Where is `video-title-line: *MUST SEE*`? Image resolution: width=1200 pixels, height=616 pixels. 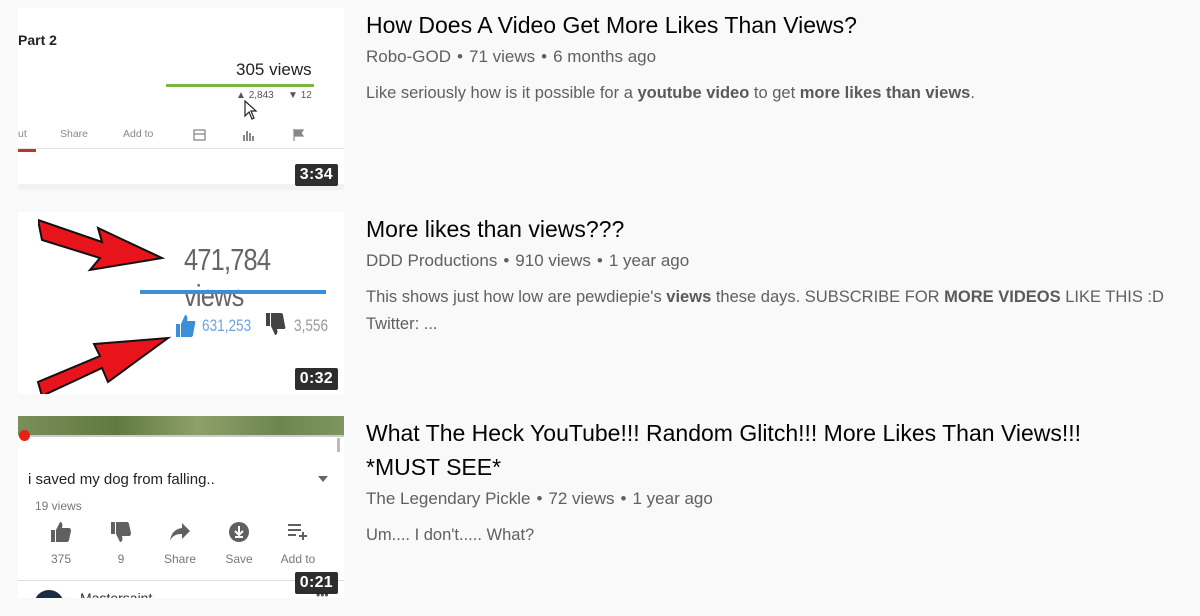
video-title-line: *MUST SEE* is located at coordinates (434, 467).